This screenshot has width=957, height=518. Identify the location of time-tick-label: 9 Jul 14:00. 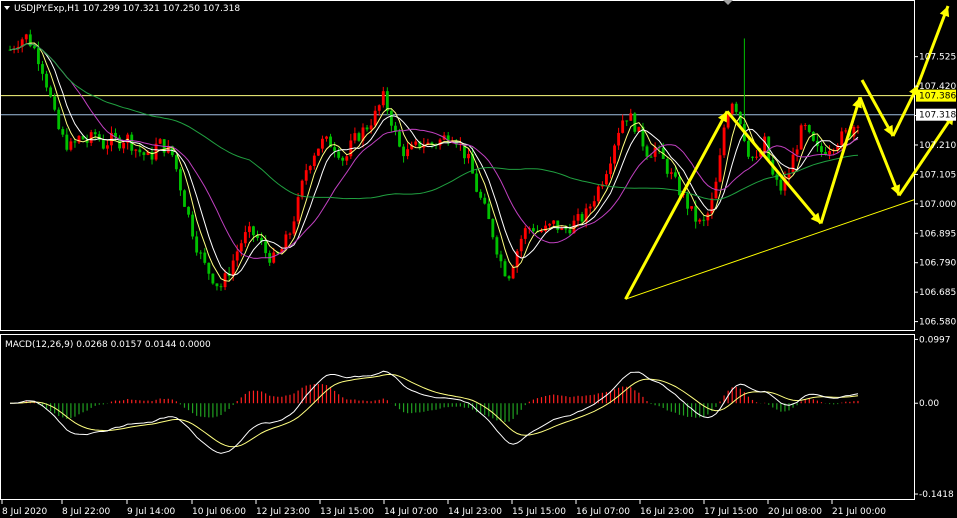
(151, 512).